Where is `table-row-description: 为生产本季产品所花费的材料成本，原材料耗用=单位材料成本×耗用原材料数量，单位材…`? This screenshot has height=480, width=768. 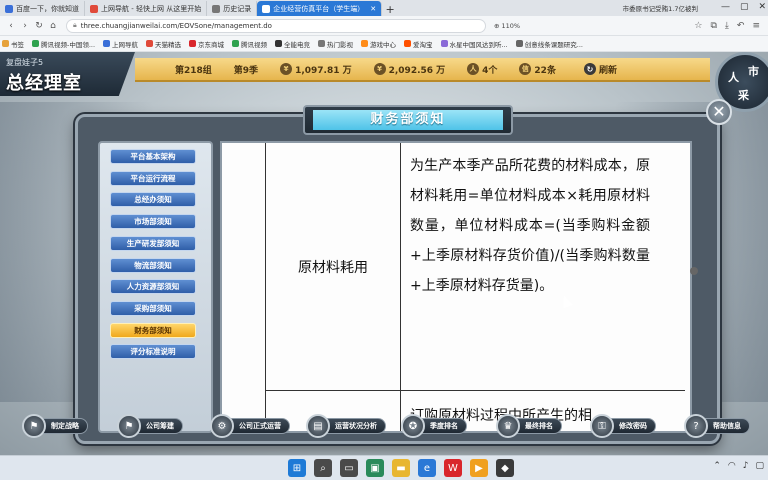
table-row-description: 为生产本季产品所花费的材料成本，原材料耗用=单位材料成本×耗用原材料数量，单位材… is located at coordinates (530, 226).